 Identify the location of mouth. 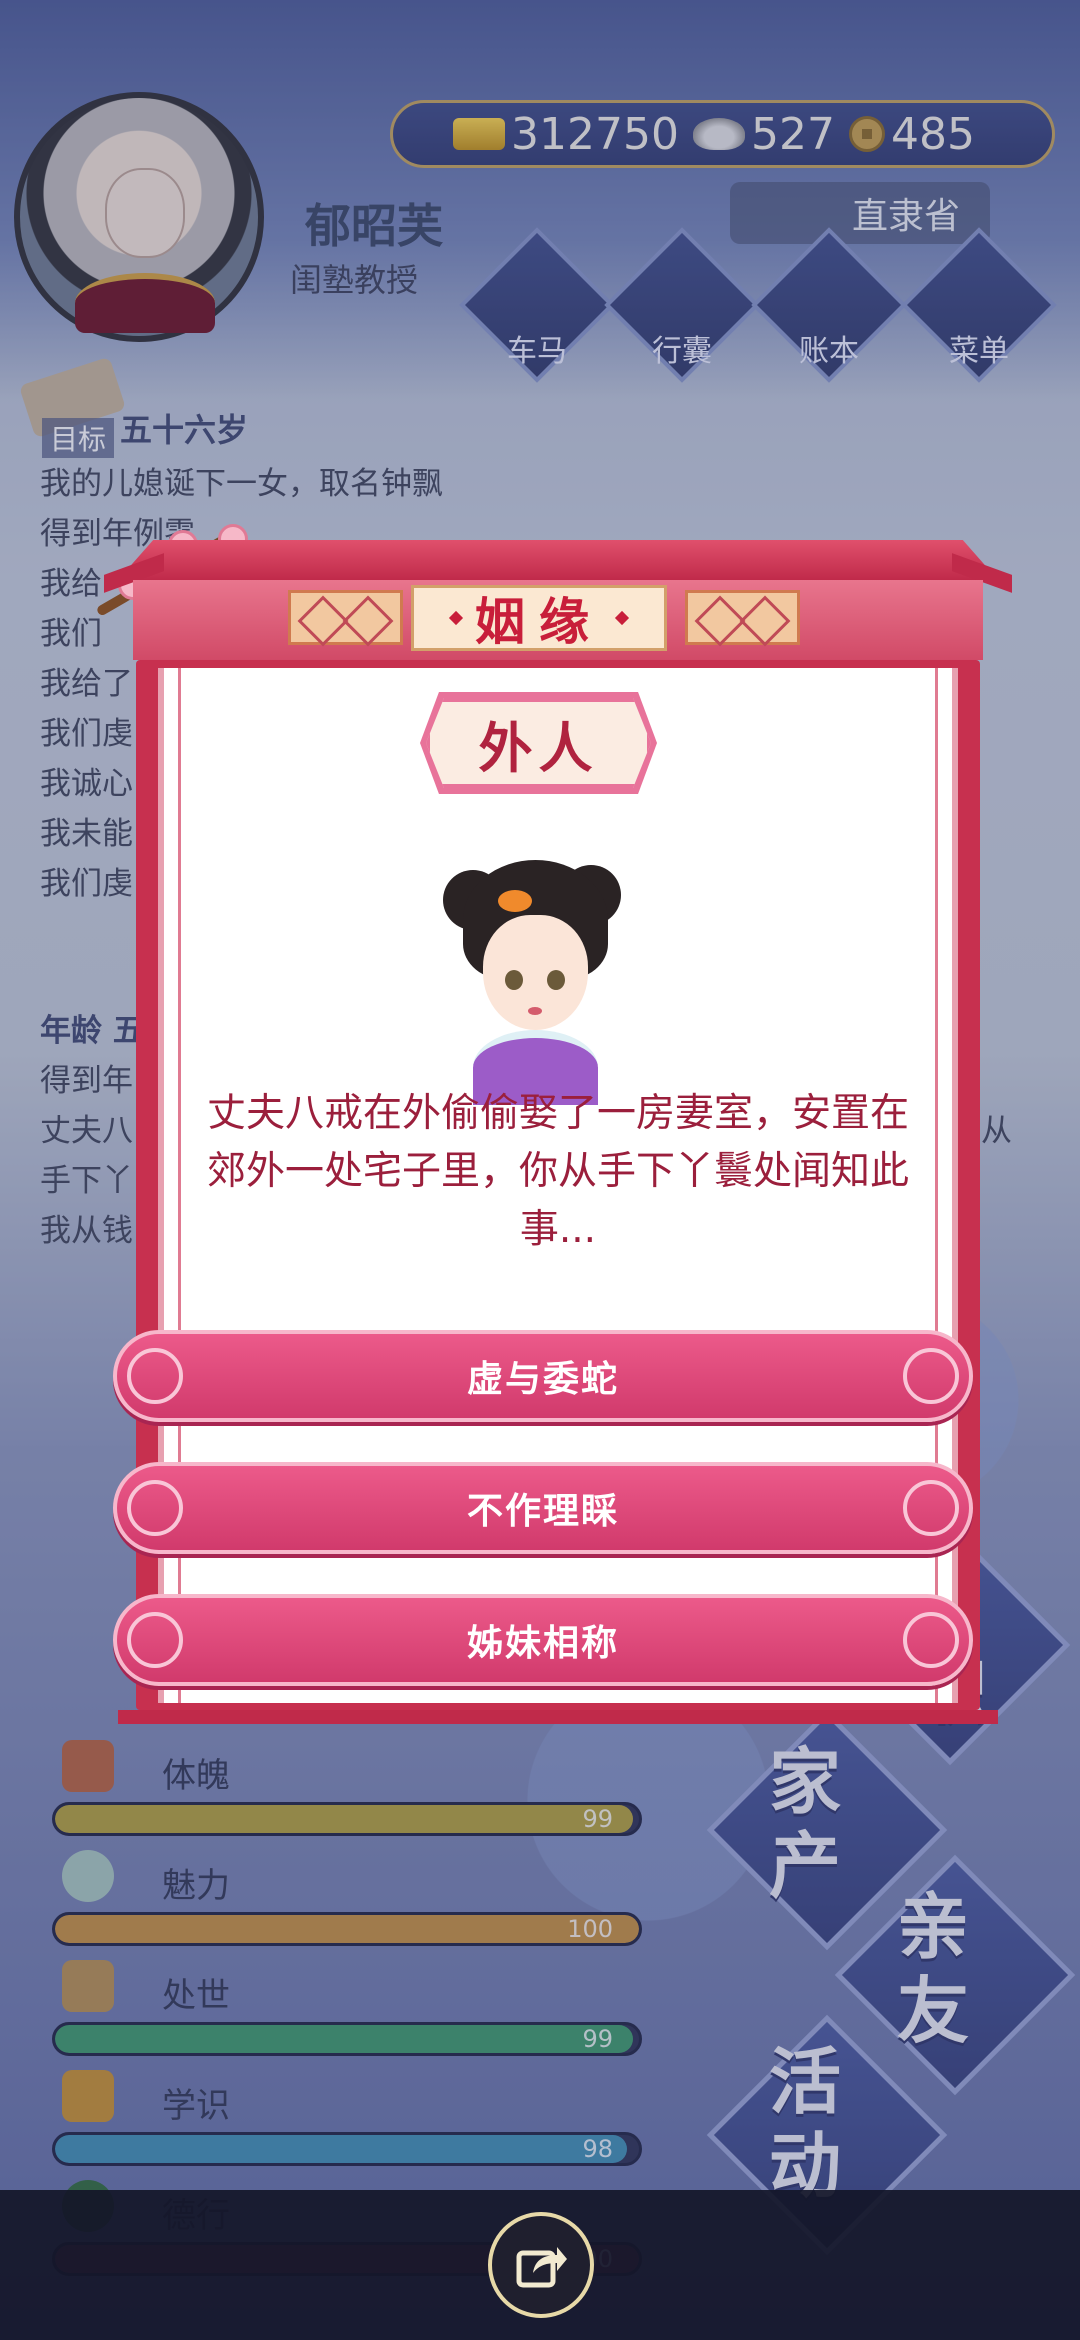
(535, 1011).